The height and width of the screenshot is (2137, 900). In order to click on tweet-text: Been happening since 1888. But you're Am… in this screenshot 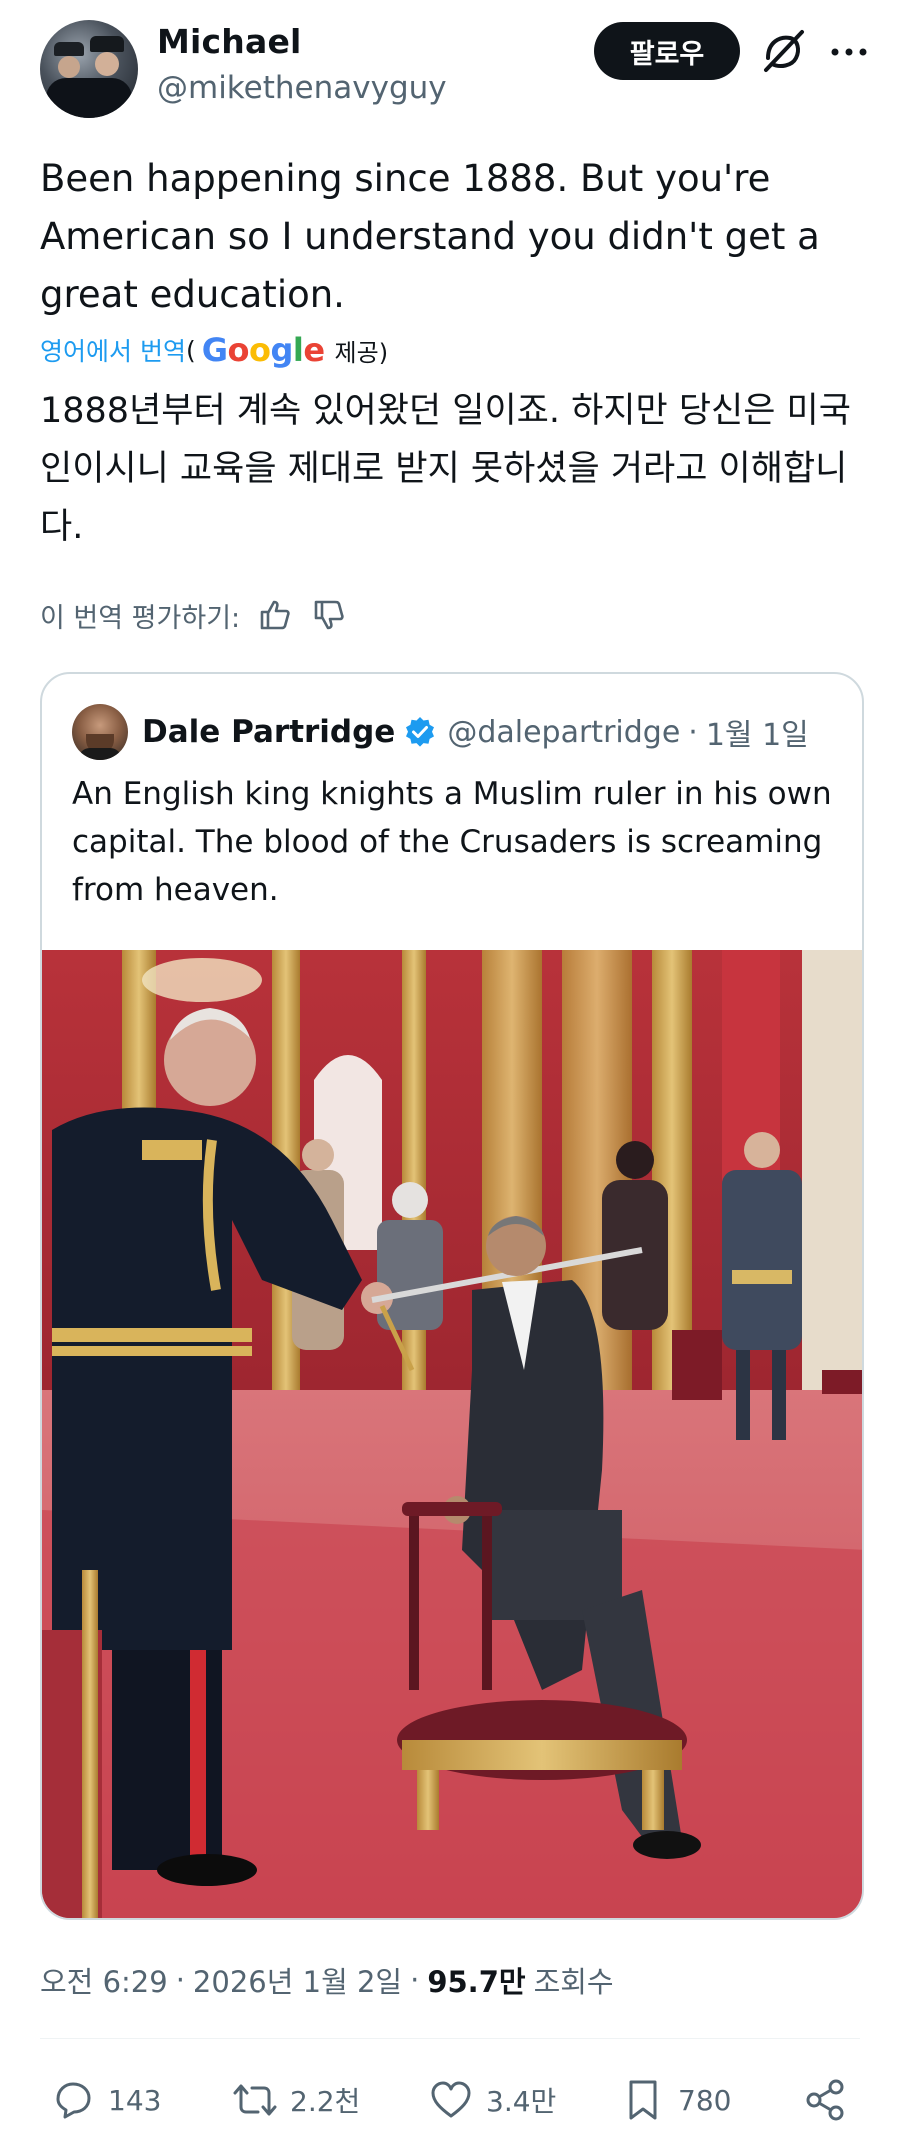, I will do `click(430, 236)`.